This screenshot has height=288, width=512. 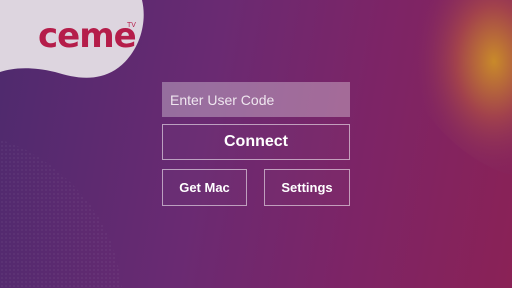 I want to click on get-mac-button: Get Mac, so click(x=204, y=187).